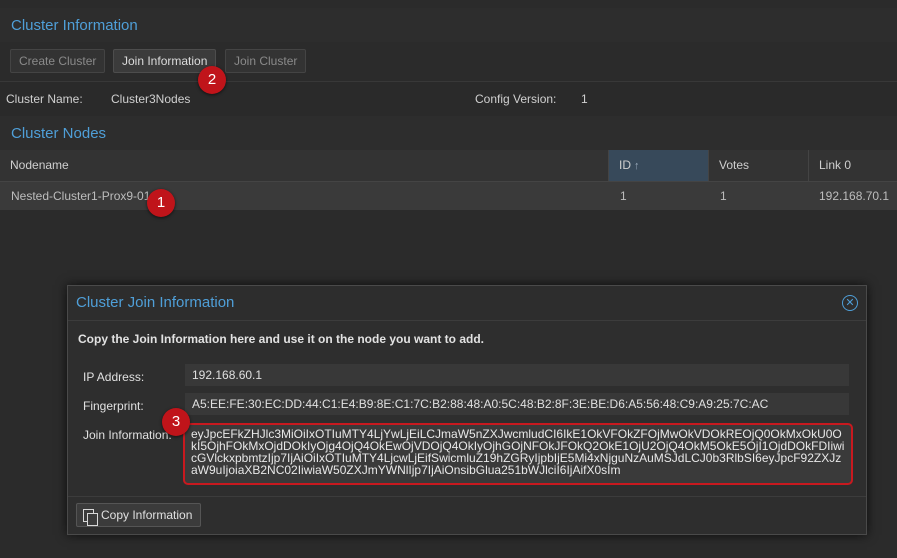 The height and width of the screenshot is (558, 897). Describe the element at coordinates (723, 196) in the screenshot. I see `node-votes-cell: 1` at that location.